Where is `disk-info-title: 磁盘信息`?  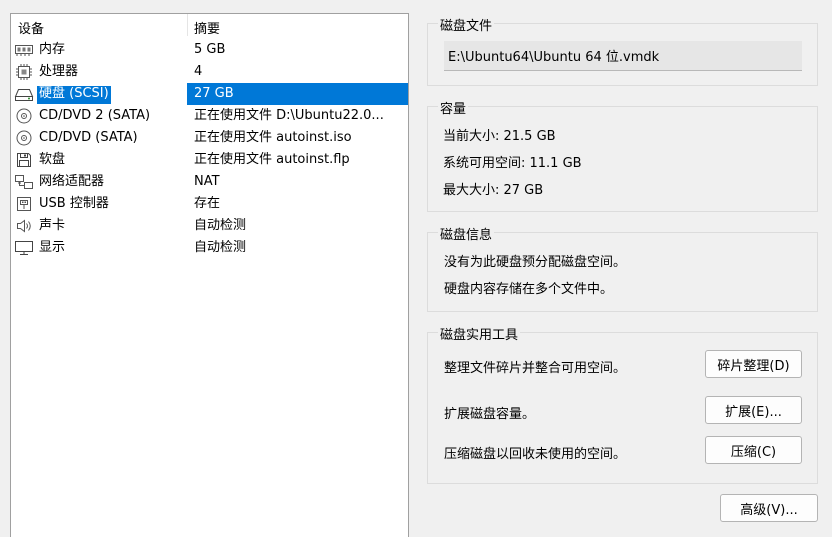
disk-info-title: 磁盘信息 is located at coordinates (466, 233).